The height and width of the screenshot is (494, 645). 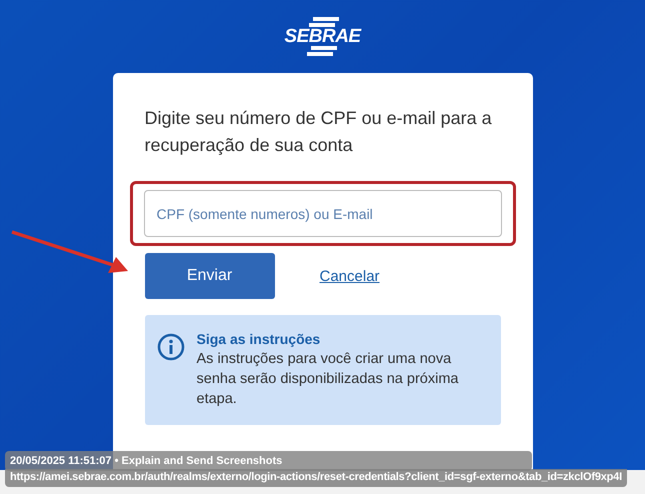 What do you see at coordinates (328, 379) in the screenshot?
I see `info-text: As instruções para você criar uma nova senha serão disponibilizadas na próxima etapa.` at bounding box center [328, 379].